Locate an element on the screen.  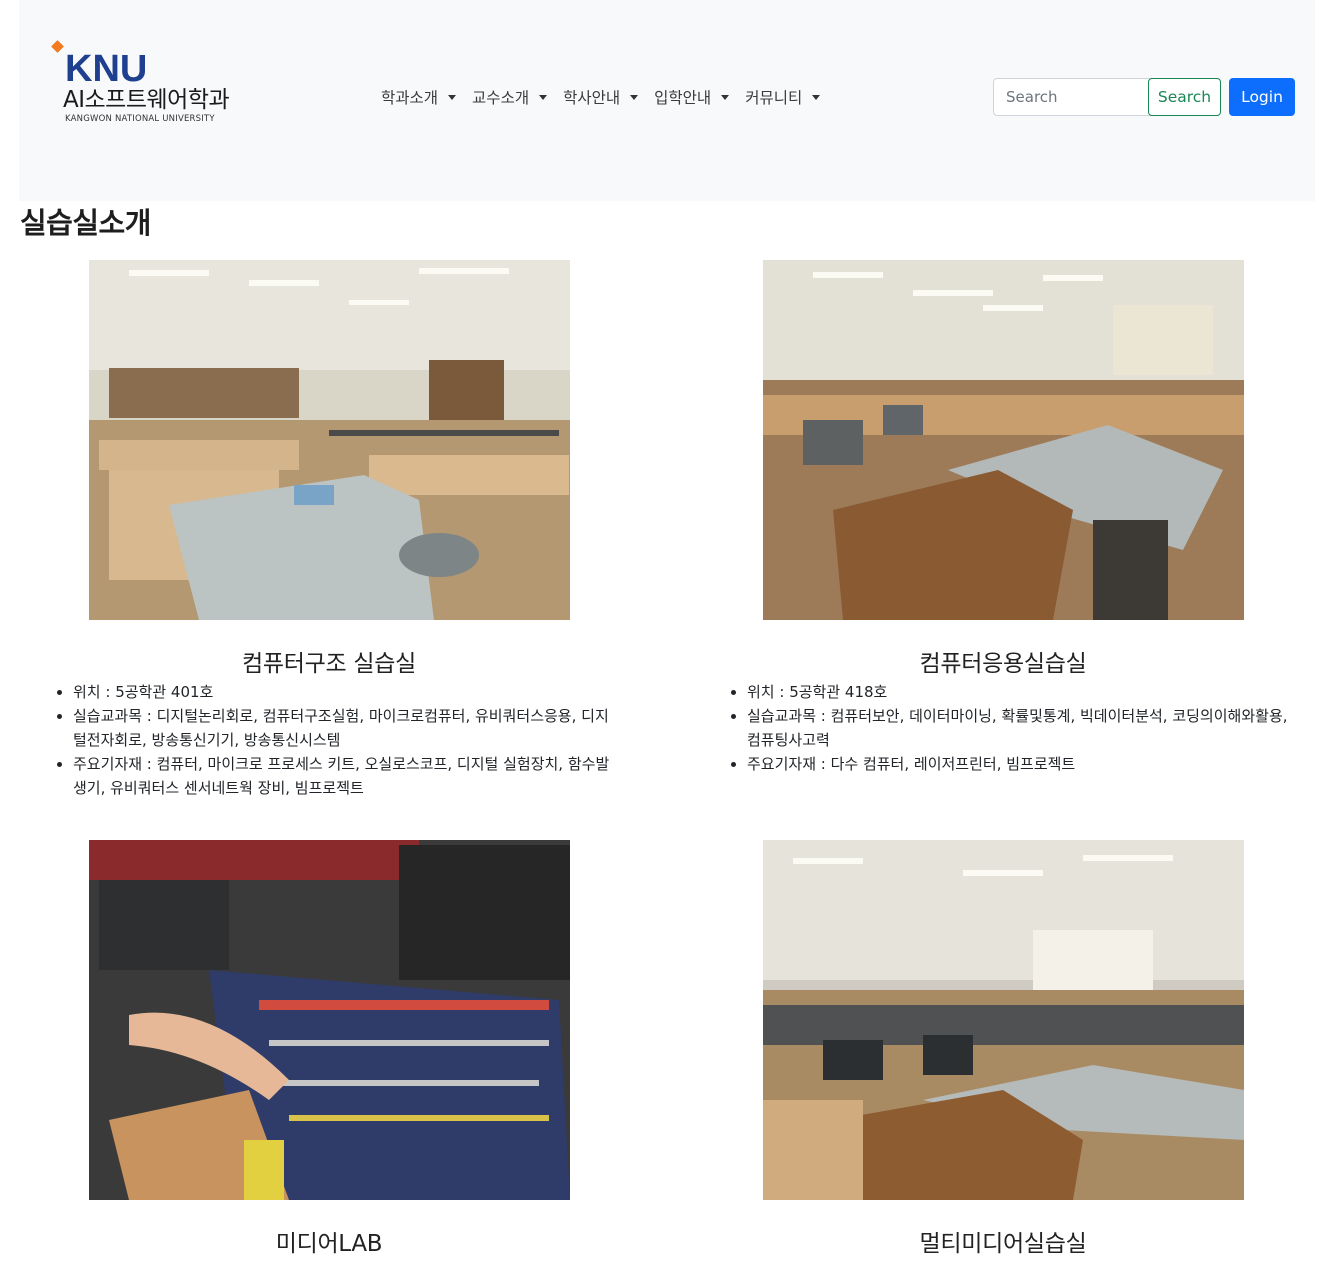
lab-name: 미디어LAB is located at coordinates (329, 1244).